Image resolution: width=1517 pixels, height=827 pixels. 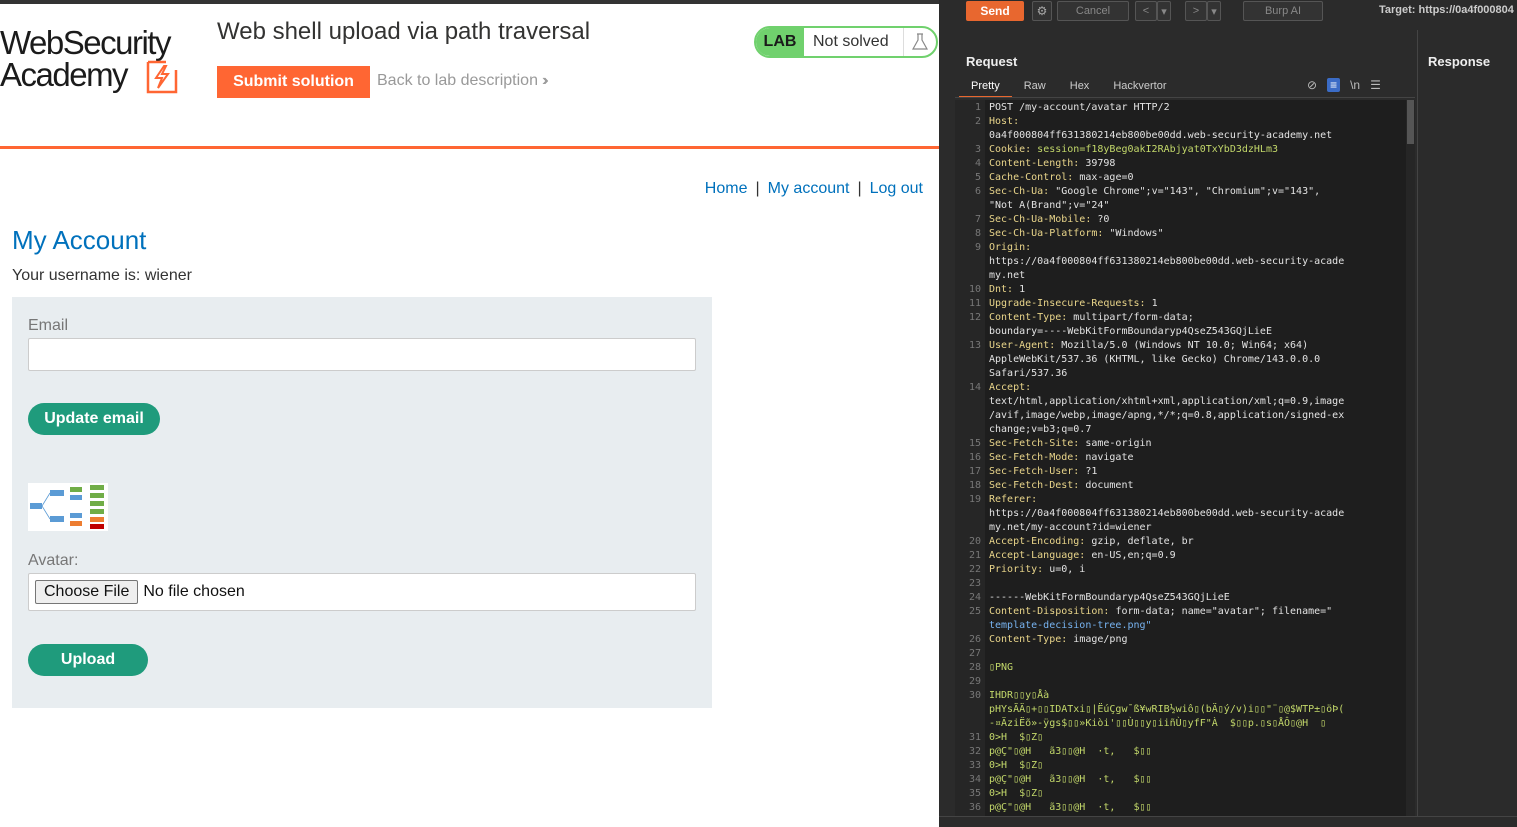 I want to click on line-key: my.net, so click(x=1007, y=275).